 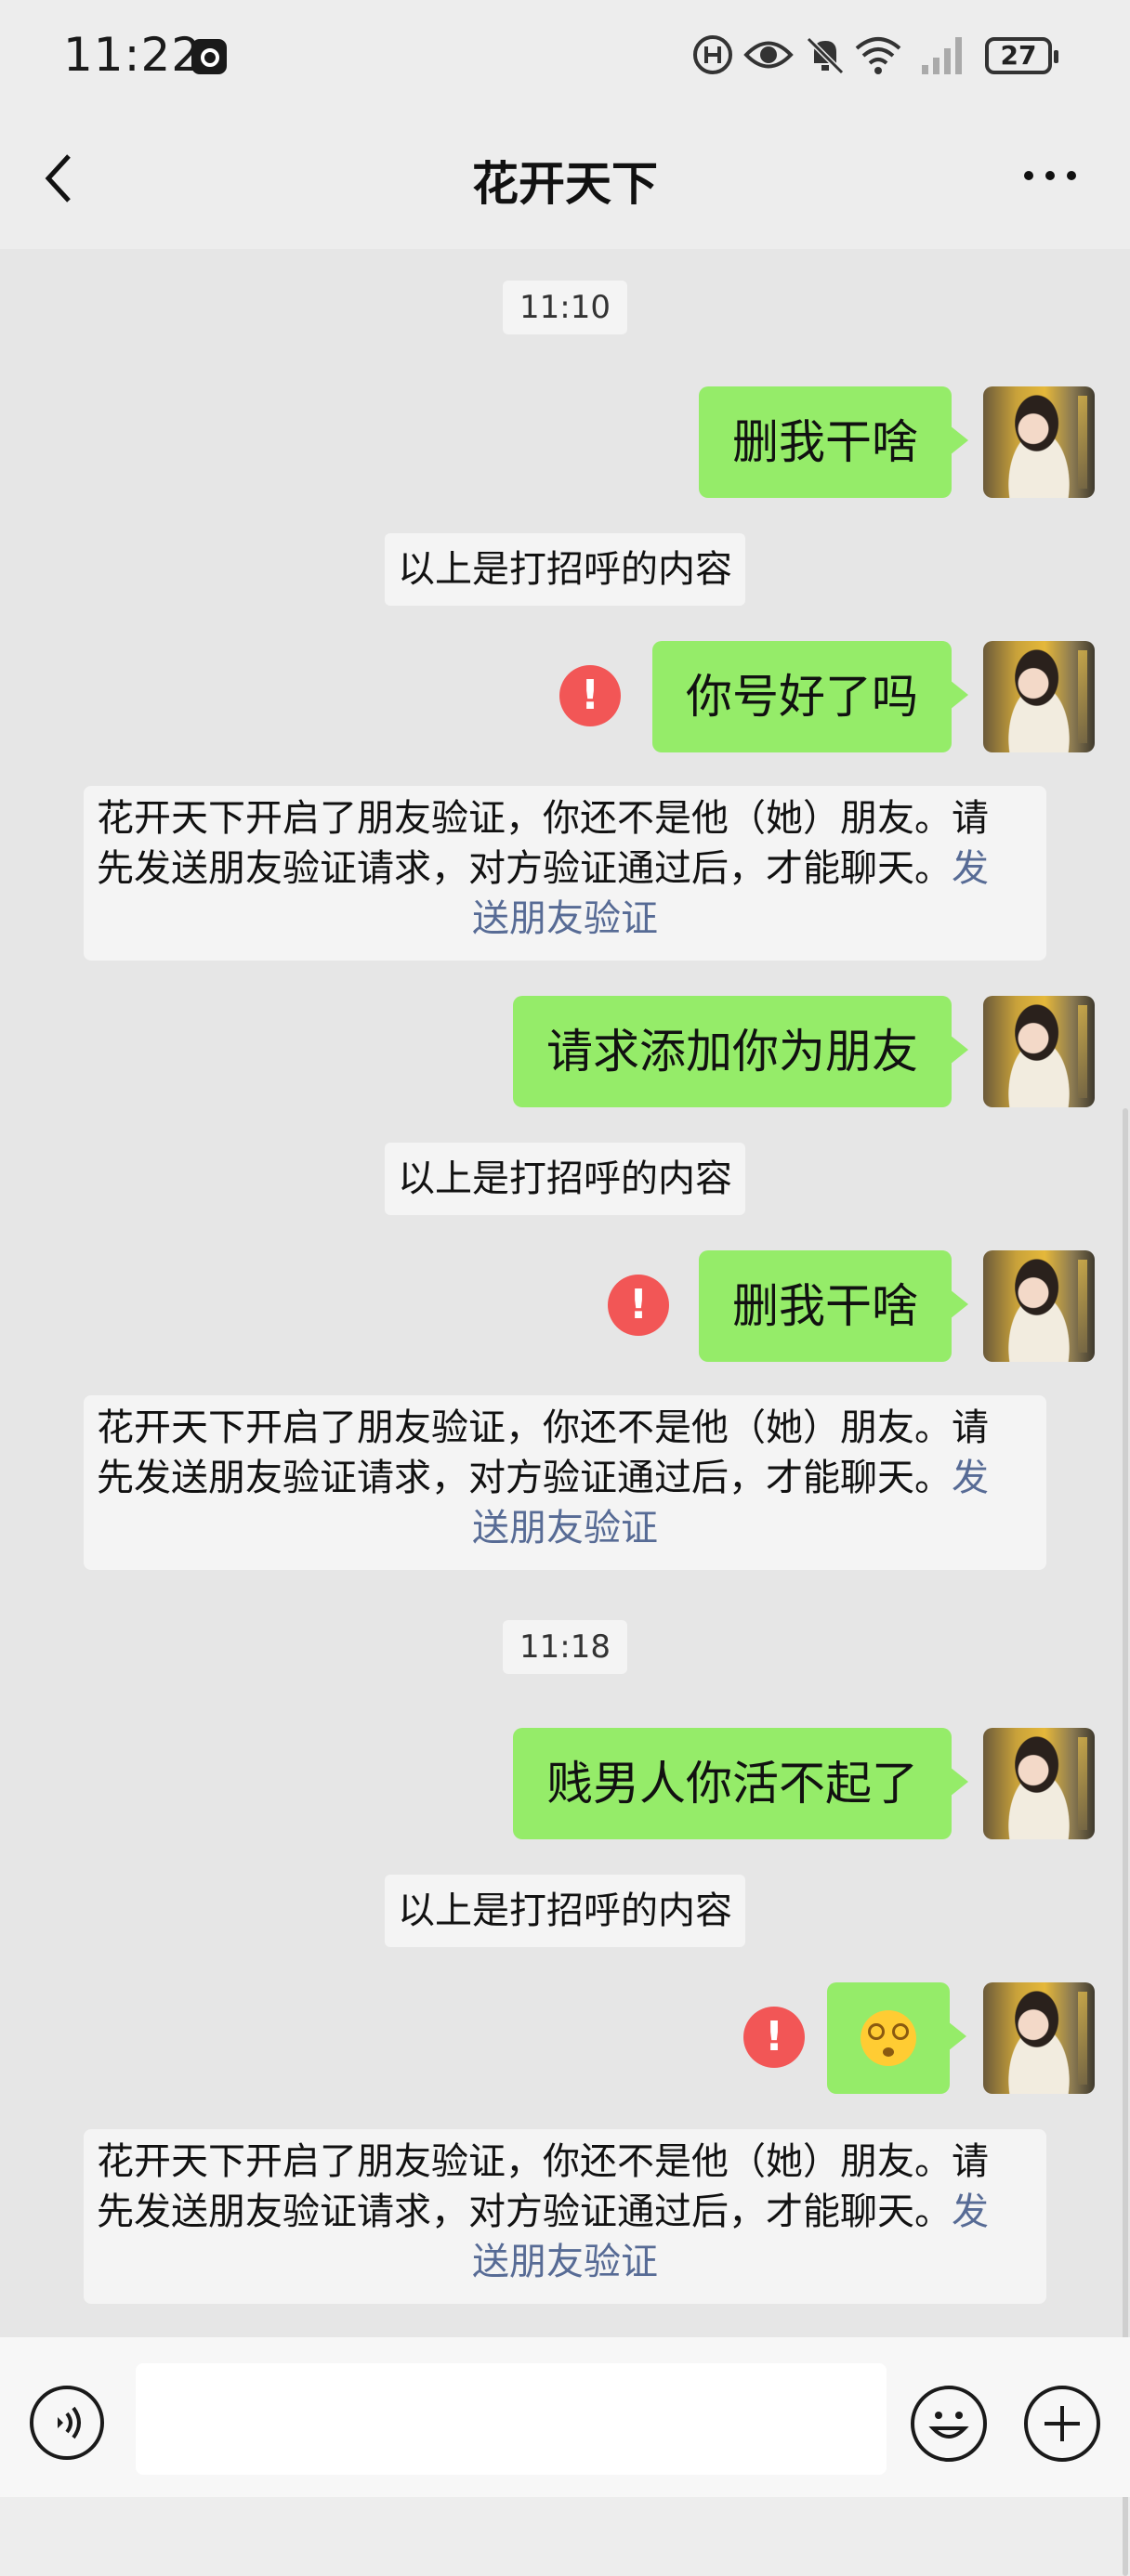 I want to click on outgoing-emoji-bubble, so click(x=896, y=2038).